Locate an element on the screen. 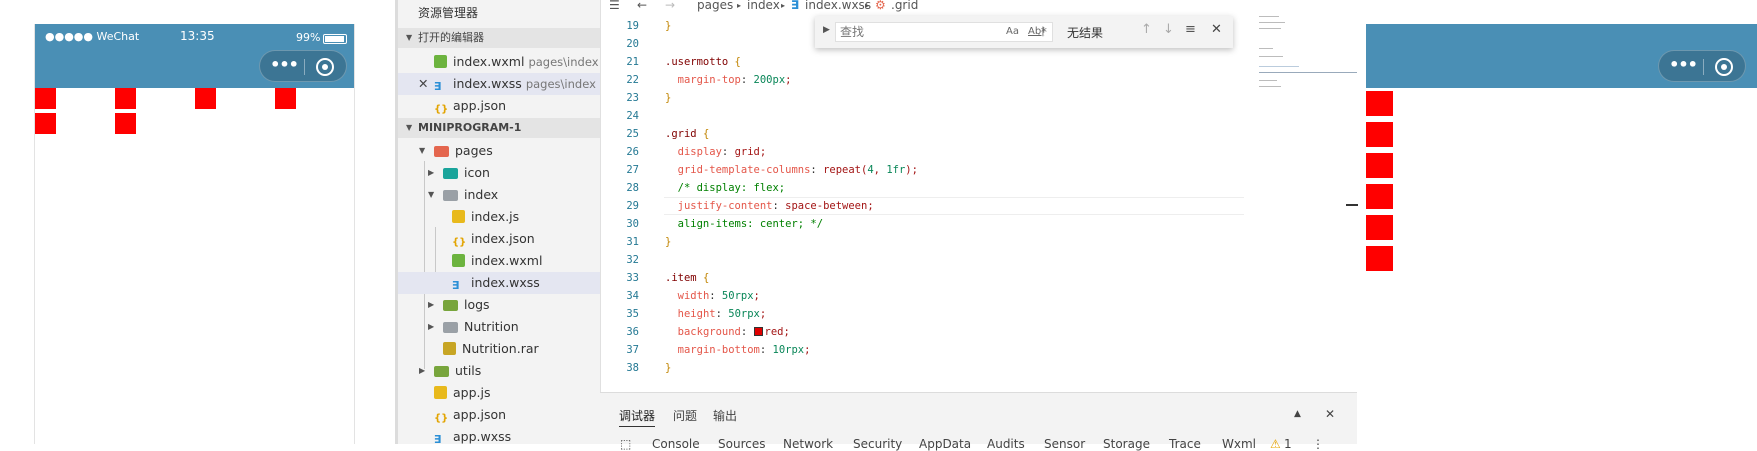 This screenshot has width=1757, height=451. line-code: .grid { is located at coordinates (687, 134).